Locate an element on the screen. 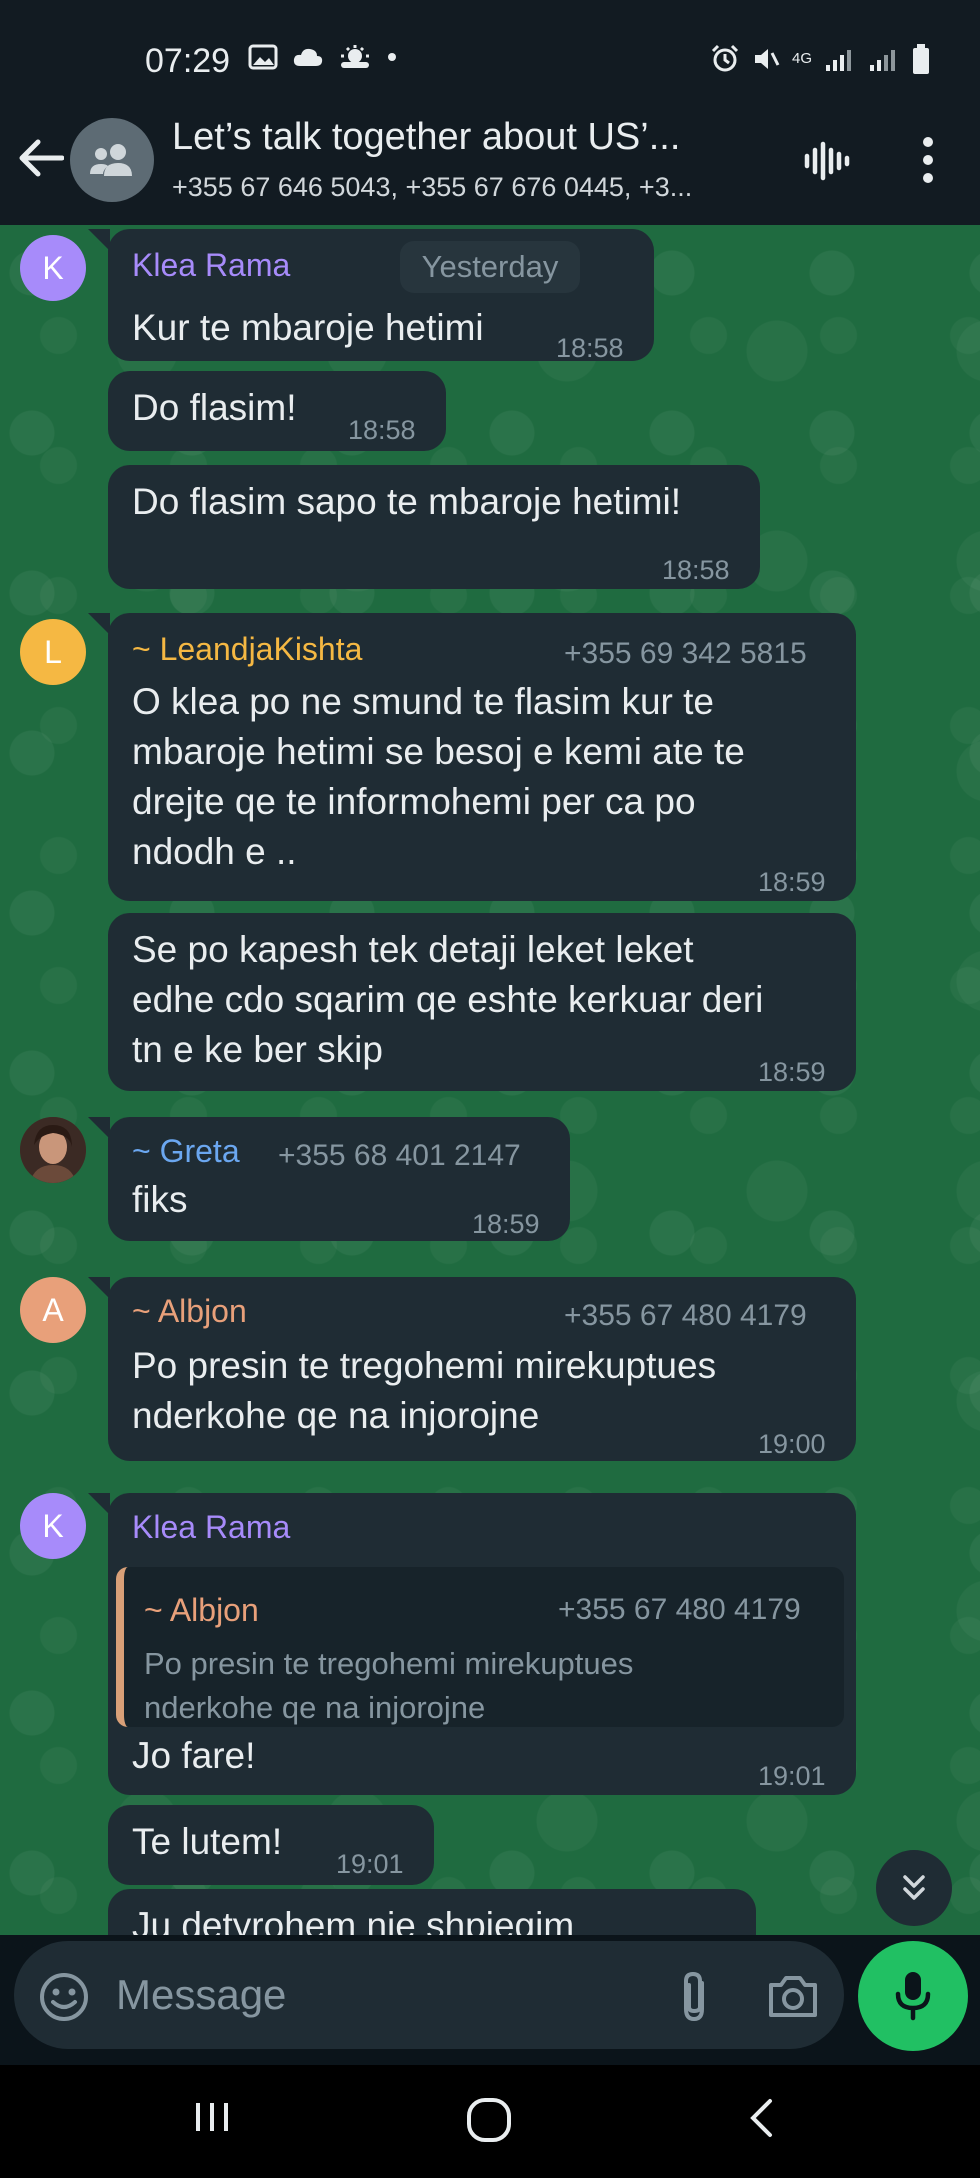 This screenshot has width=980, height=2178. recents-icon is located at coordinates (212, 2117).